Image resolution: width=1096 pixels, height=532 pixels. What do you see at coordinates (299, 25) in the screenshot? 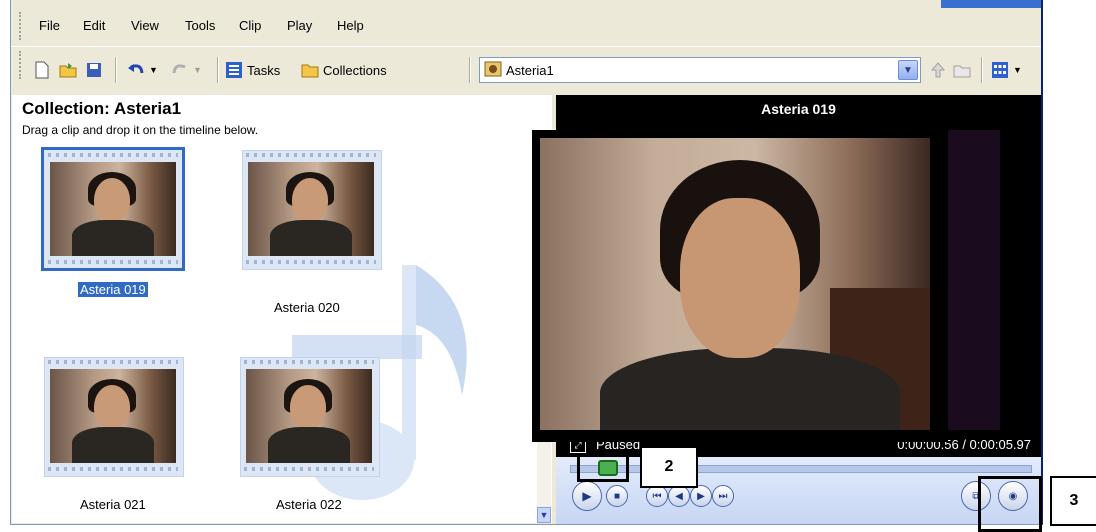
I see `menu-play: Play` at bounding box center [299, 25].